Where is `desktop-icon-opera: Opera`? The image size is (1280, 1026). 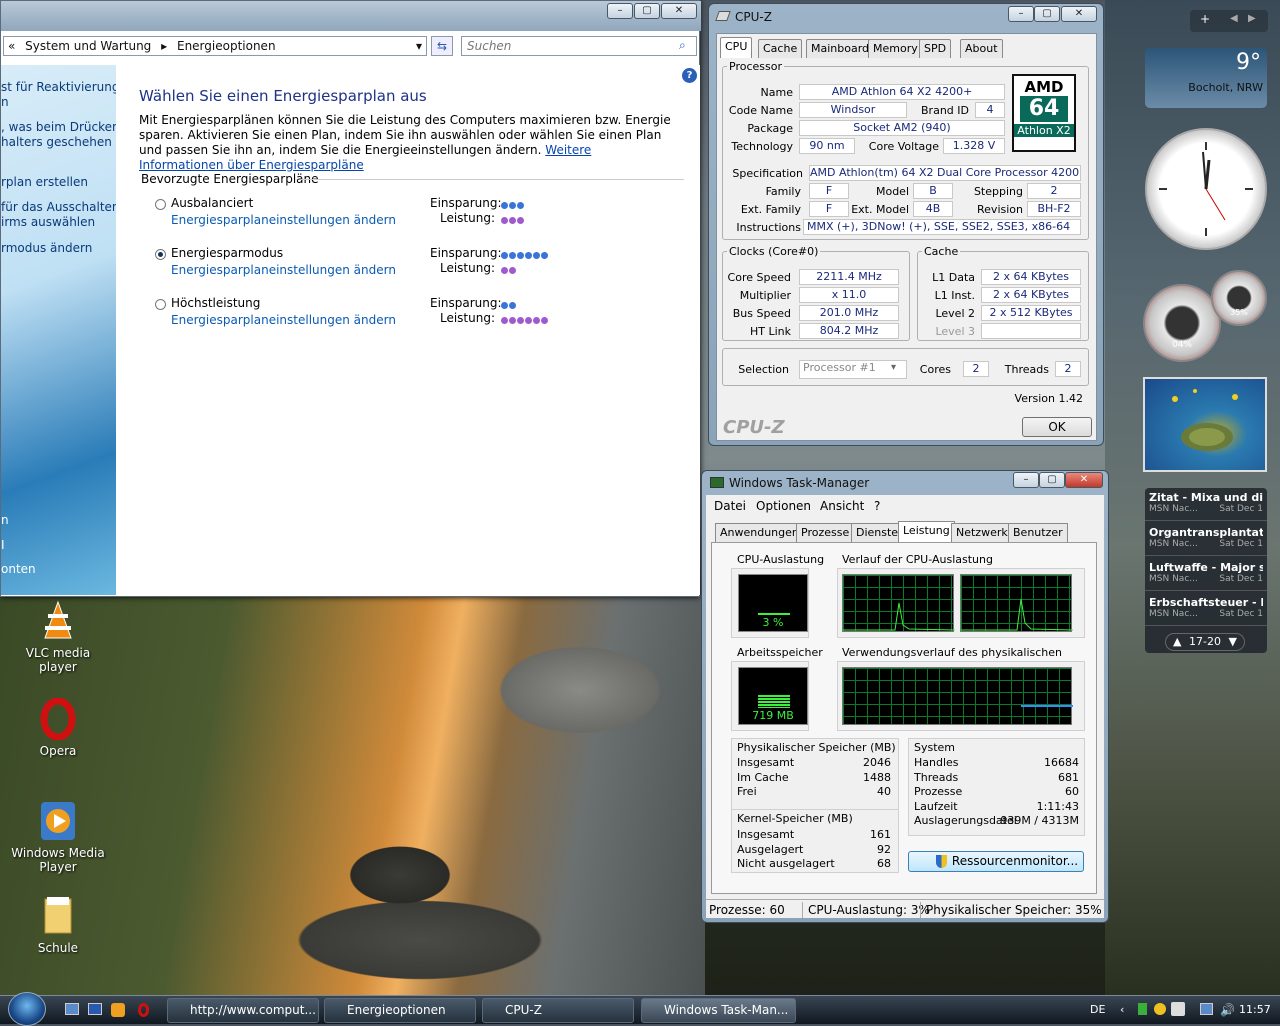 desktop-icon-opera: Opera is located at coordinates (58, 727).